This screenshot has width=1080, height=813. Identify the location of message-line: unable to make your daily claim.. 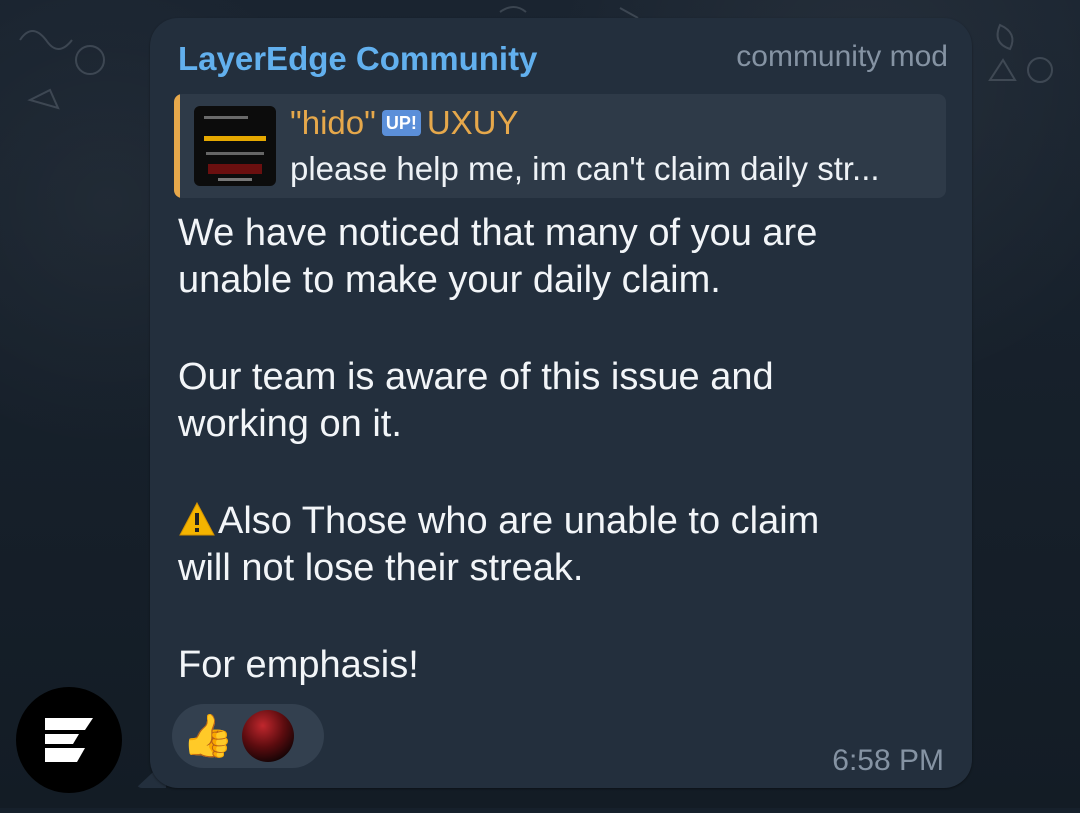
(449, 280).